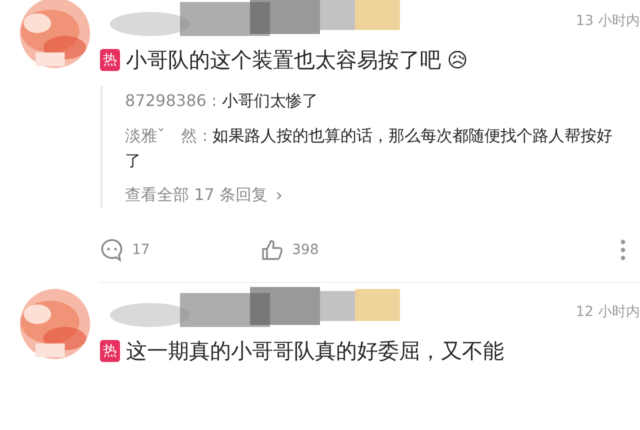  Describe the element at coordinates (315, 351) in the screenshot. I see `comment-text: 这一期真的小哥哥队真的好委屈，又不能` at that location.